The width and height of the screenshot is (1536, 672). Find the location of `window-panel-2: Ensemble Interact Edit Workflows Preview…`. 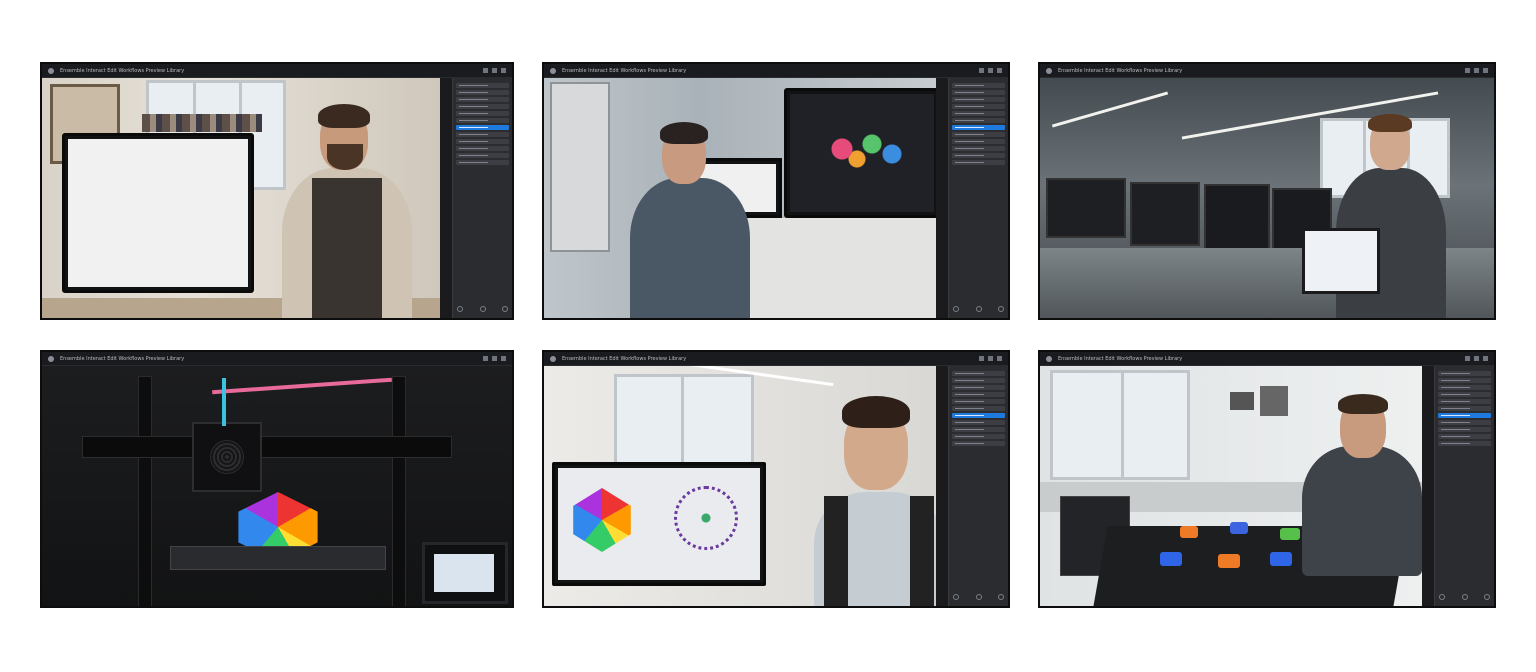

window-panel-2: Ensemble Interact Edit Workflows Preview… is located at coordinates (776, 191).